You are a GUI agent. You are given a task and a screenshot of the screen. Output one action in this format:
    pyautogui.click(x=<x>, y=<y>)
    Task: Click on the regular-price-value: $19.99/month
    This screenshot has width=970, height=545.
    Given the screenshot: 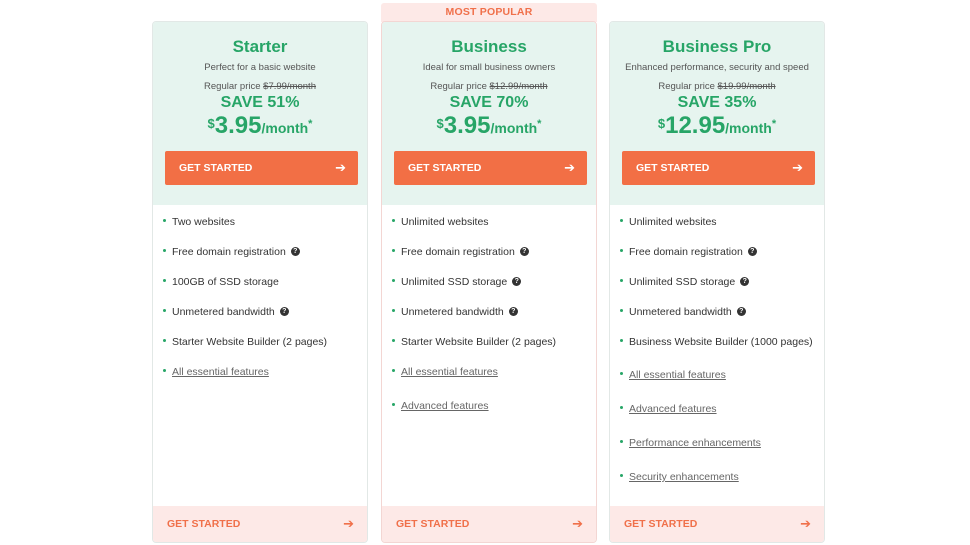 What is the action you would take?
    pyautogui.click(x=746, y=86)
    